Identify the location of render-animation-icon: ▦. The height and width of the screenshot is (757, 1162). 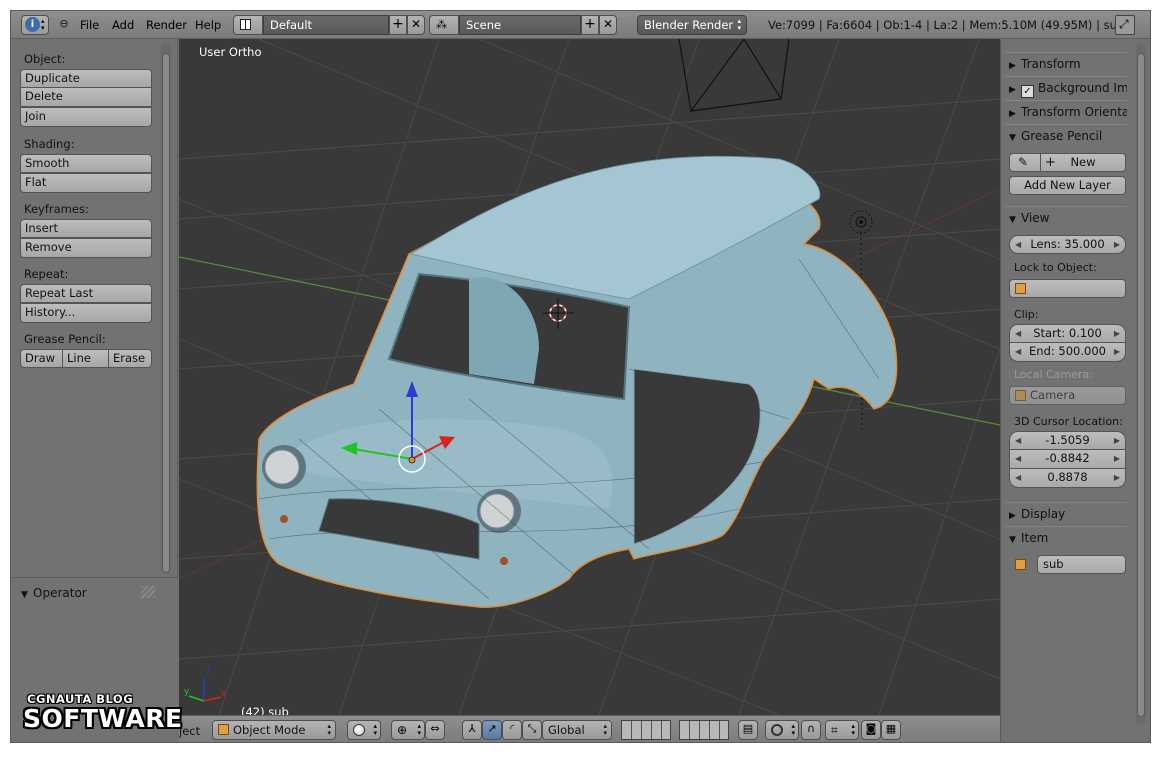
(891, 730).